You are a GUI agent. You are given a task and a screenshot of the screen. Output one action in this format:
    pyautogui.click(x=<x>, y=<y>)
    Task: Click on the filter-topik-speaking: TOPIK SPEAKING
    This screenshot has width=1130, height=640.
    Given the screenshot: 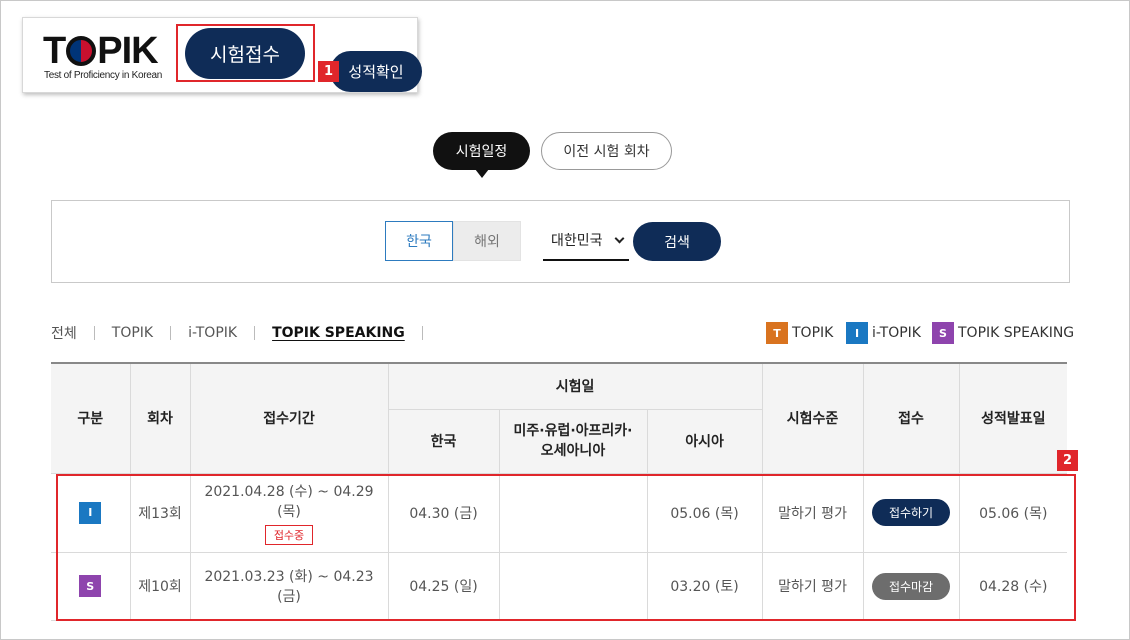 What is the action you would take?
    pyautogui.click(x=338, y=333)
    